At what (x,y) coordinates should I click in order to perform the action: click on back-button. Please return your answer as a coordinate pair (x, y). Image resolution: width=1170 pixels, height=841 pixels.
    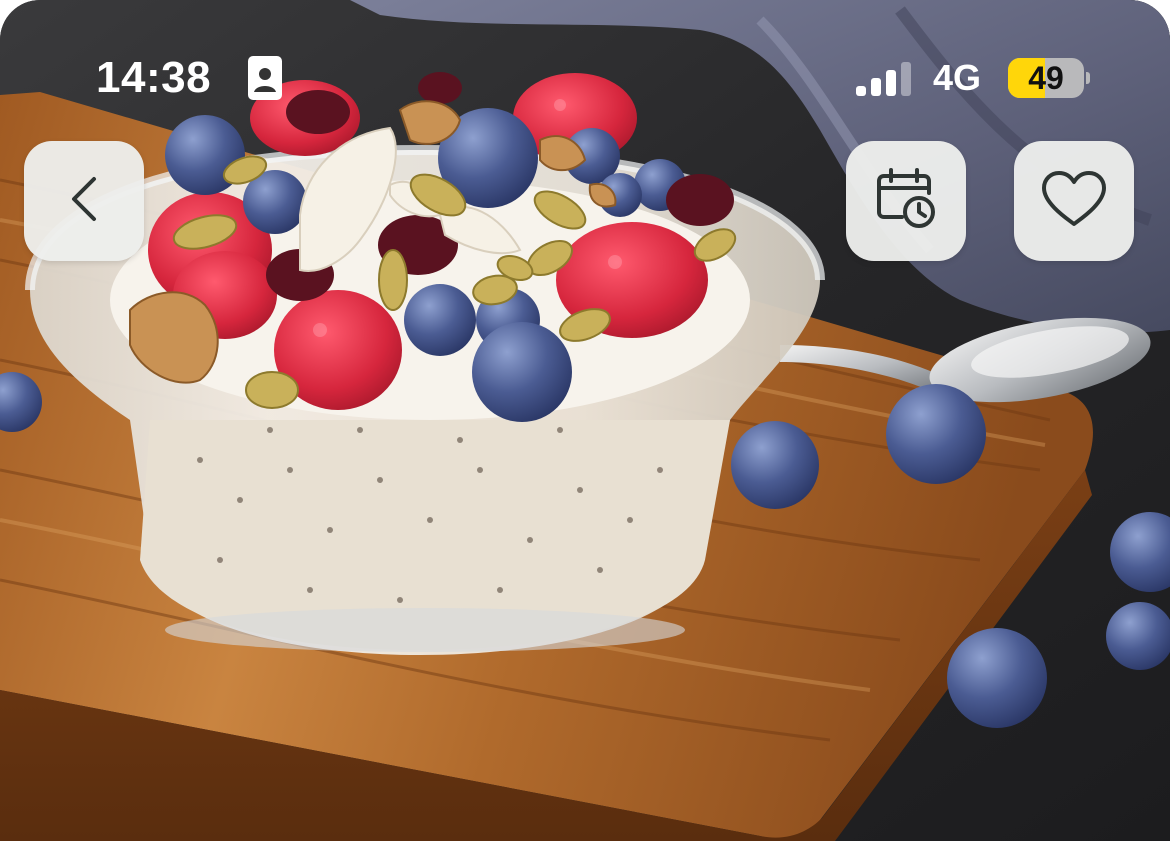
    Looking at the image, I should click on (84, 201).